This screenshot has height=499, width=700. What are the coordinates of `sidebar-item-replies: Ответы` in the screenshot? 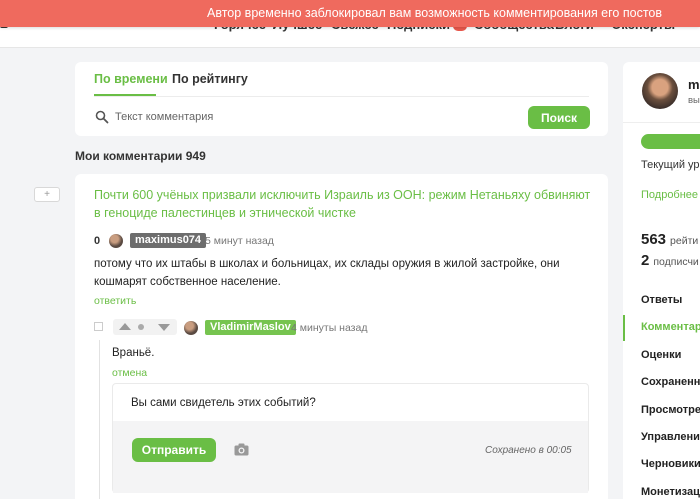 It's located at (661, 300).